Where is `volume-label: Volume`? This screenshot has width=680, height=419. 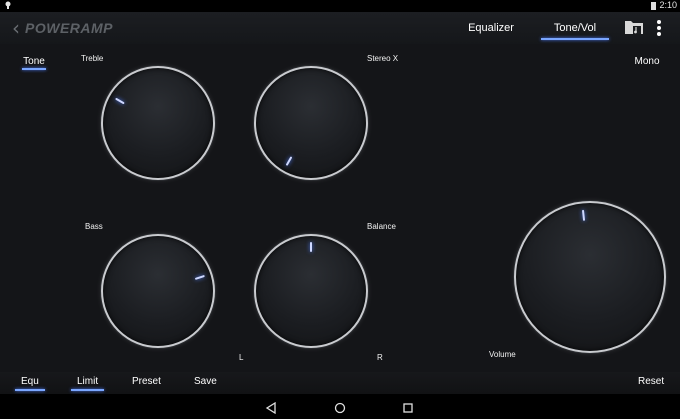
volume-label: Volume is located at coordinates (502, 354).